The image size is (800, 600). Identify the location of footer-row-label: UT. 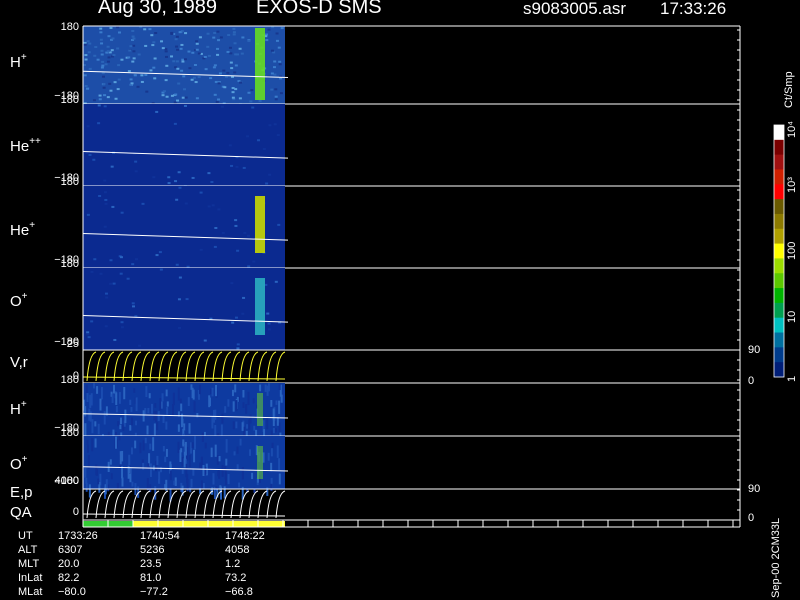
(25, 536).